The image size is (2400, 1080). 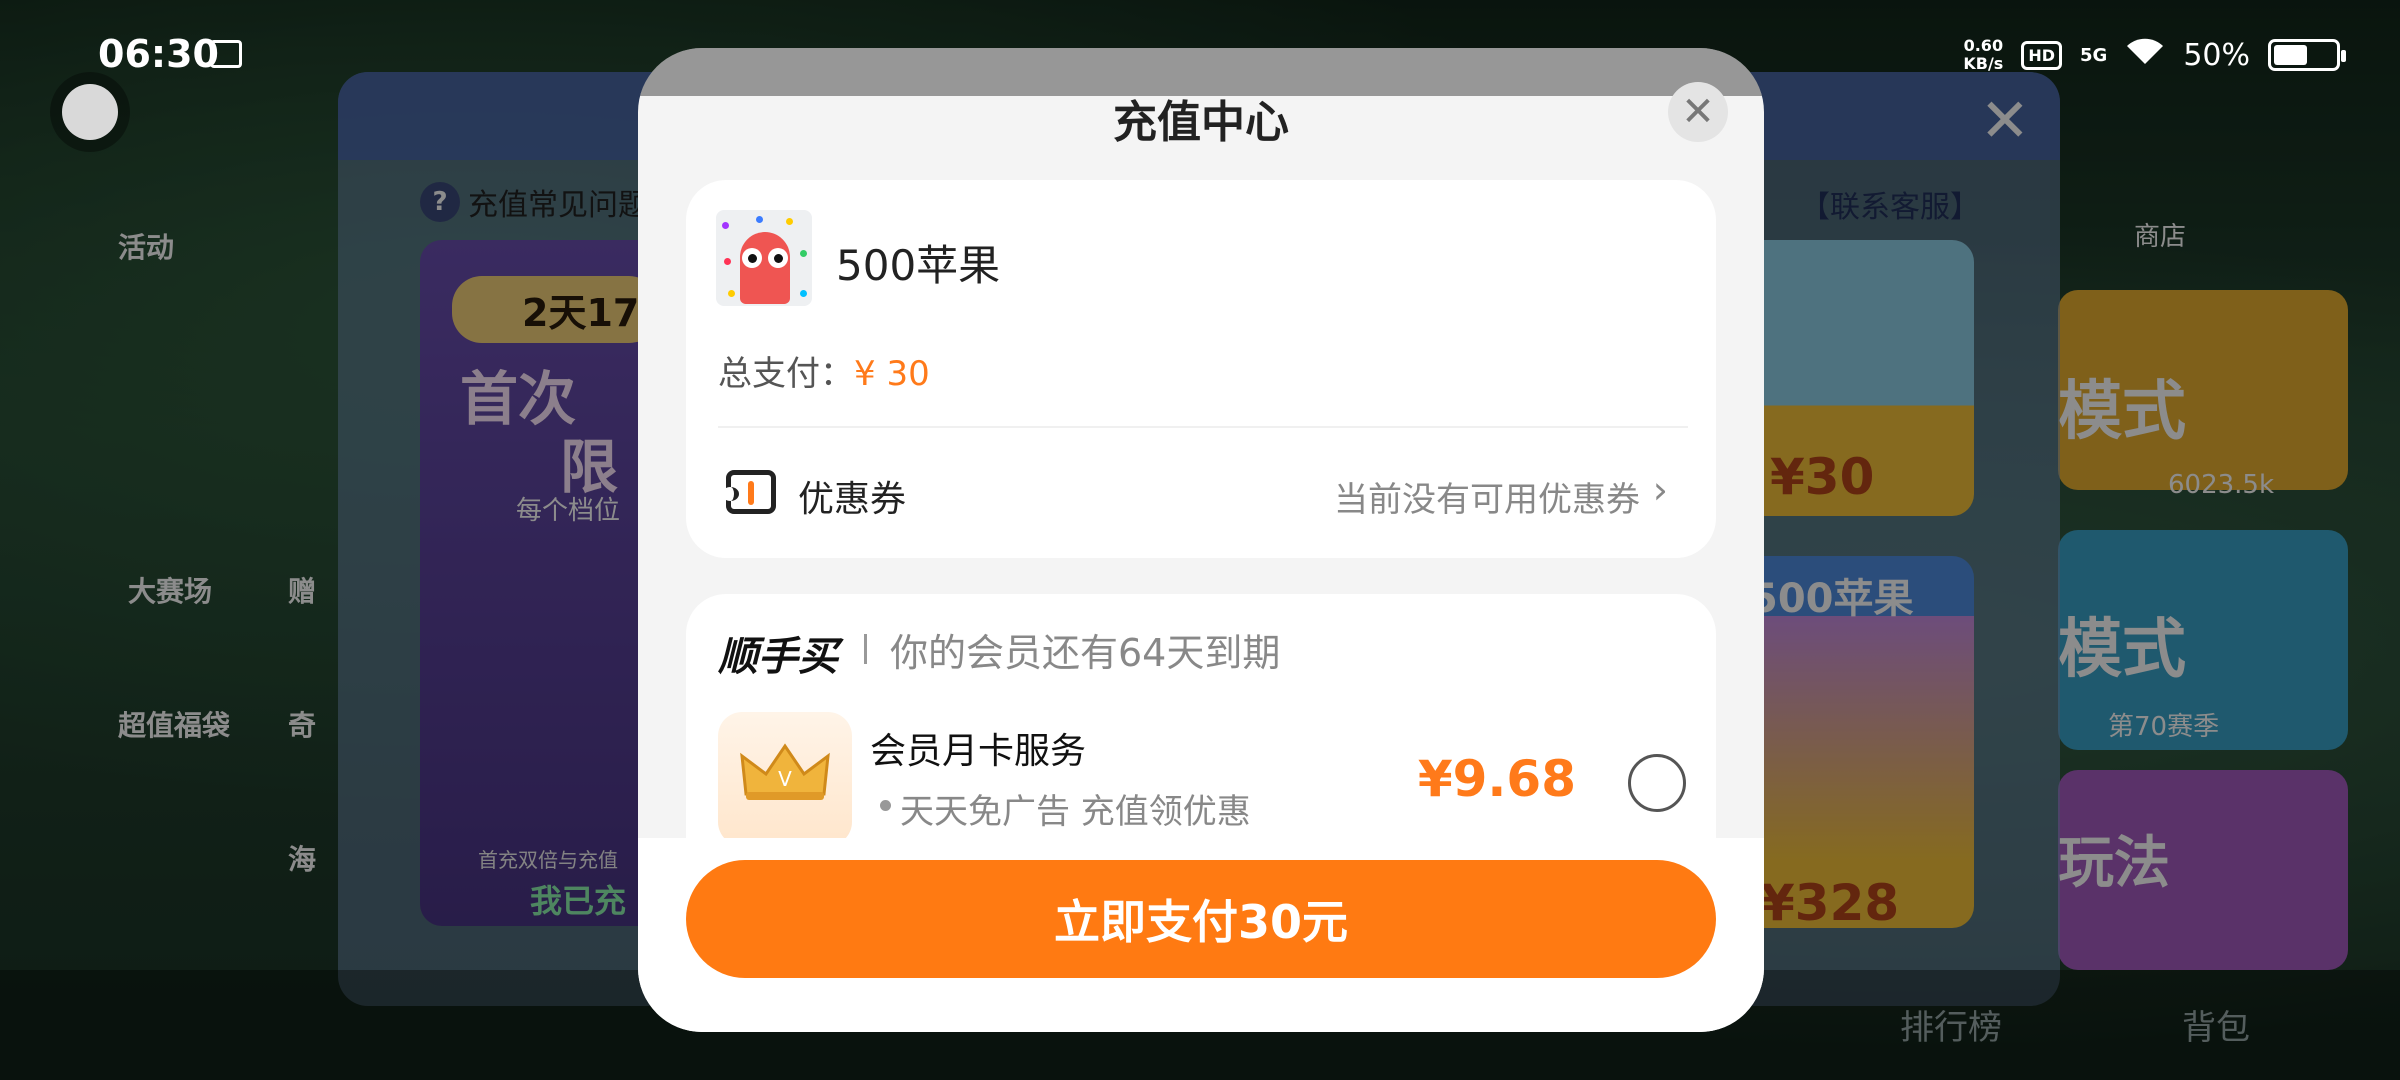 I want to click on coupon-status: 当前没有可用优惠券, so click(x=1487, y=496).